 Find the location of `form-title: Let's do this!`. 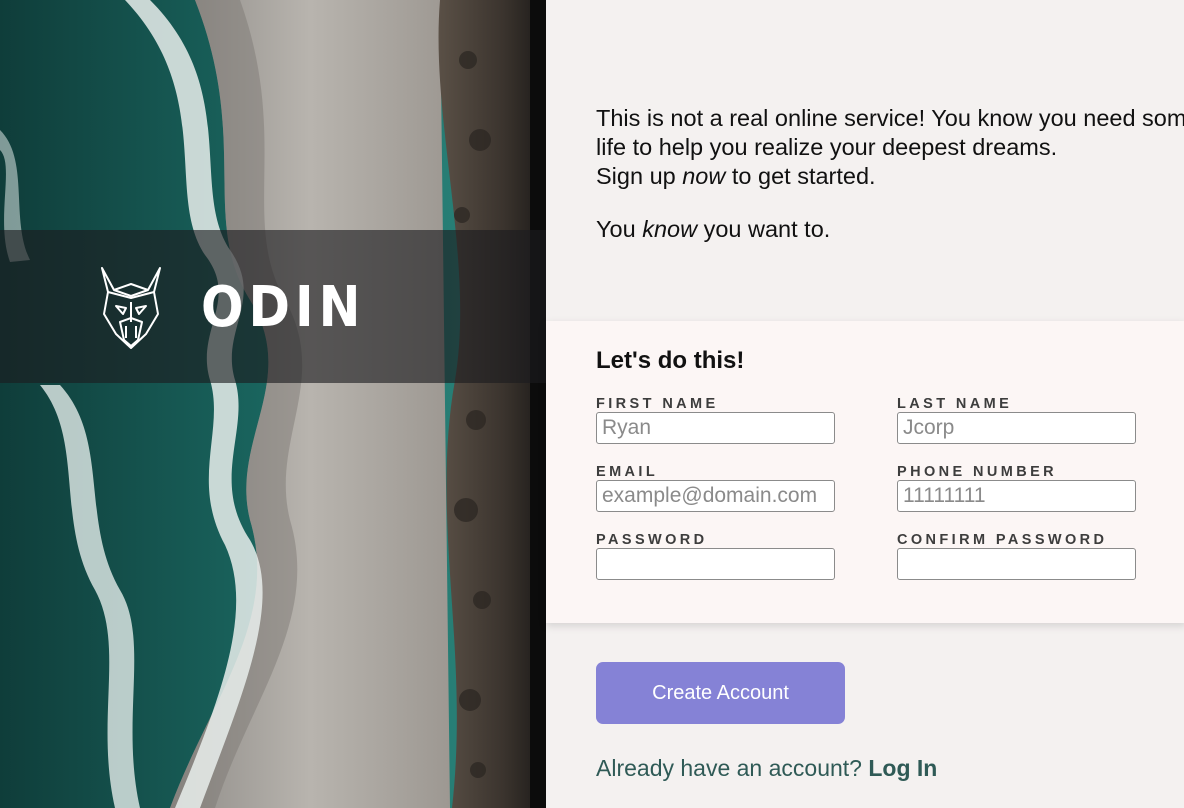

form-title: Let's do this! is located at coordinates (670, 360).